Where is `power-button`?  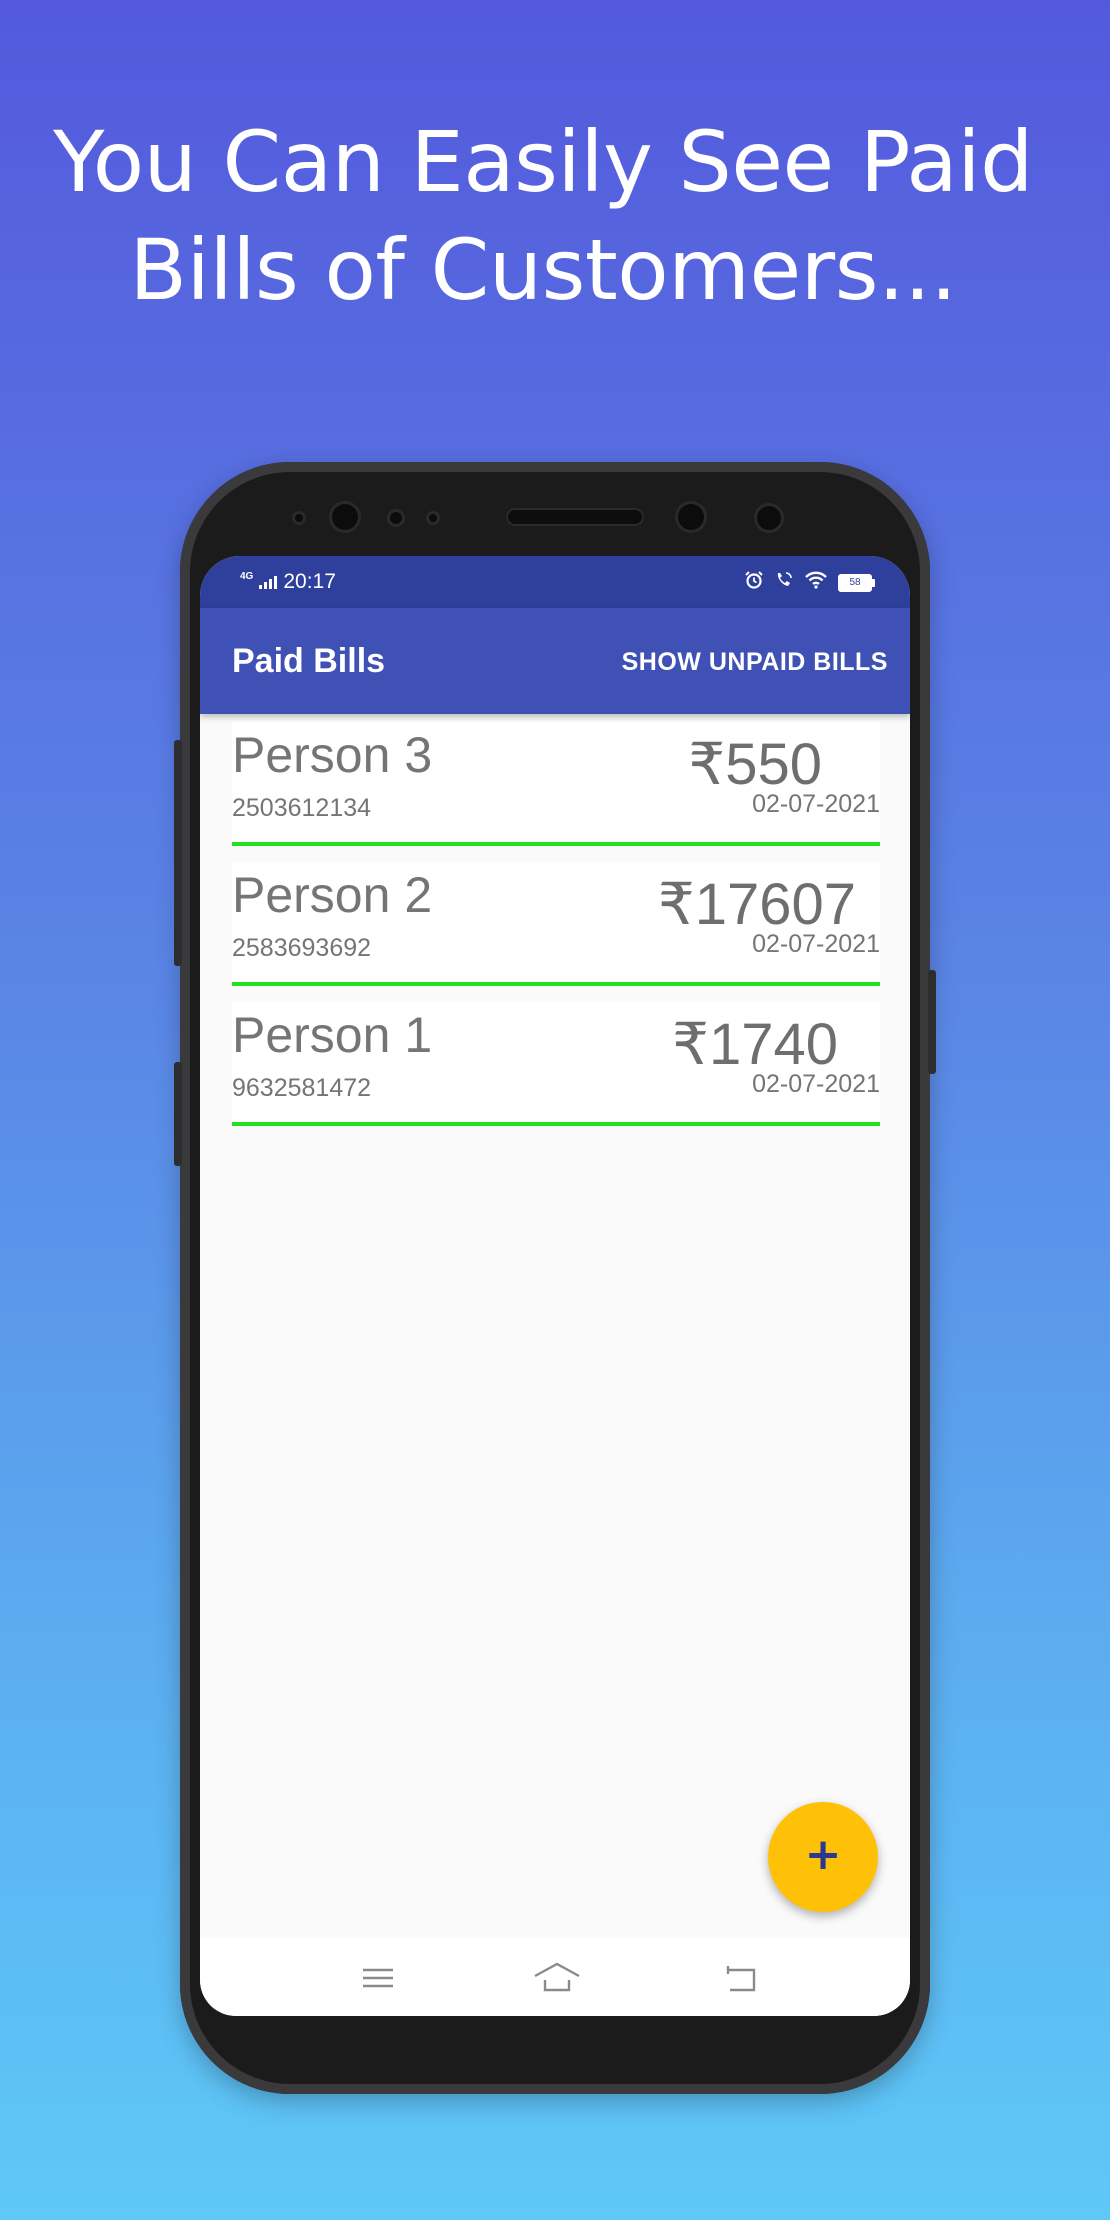
power-button is located at coordinates (932, 1022).